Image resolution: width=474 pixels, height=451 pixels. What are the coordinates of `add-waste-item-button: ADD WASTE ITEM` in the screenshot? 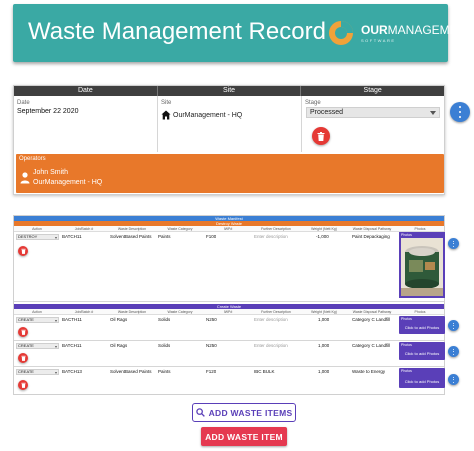 It's located at (244, 436).